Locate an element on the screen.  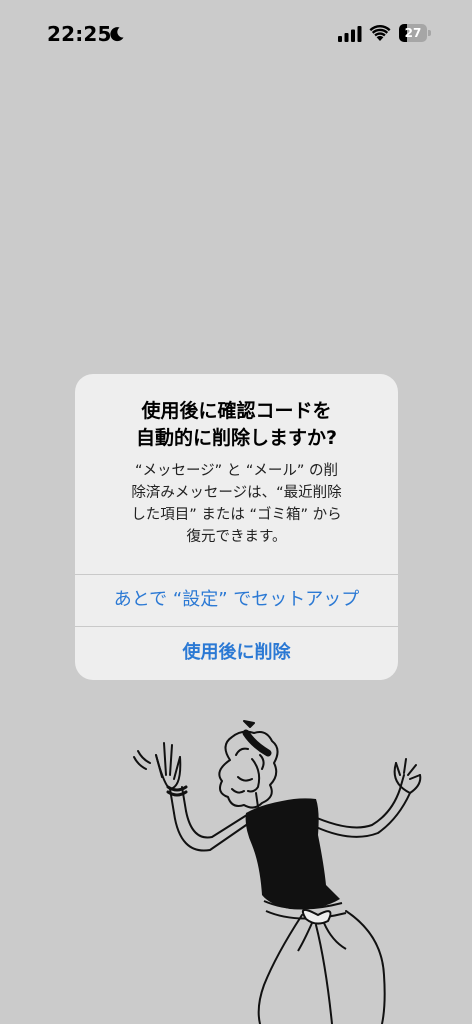
alert-title-line: 自動的に削除しますか? is located at coordinates (236, 438).